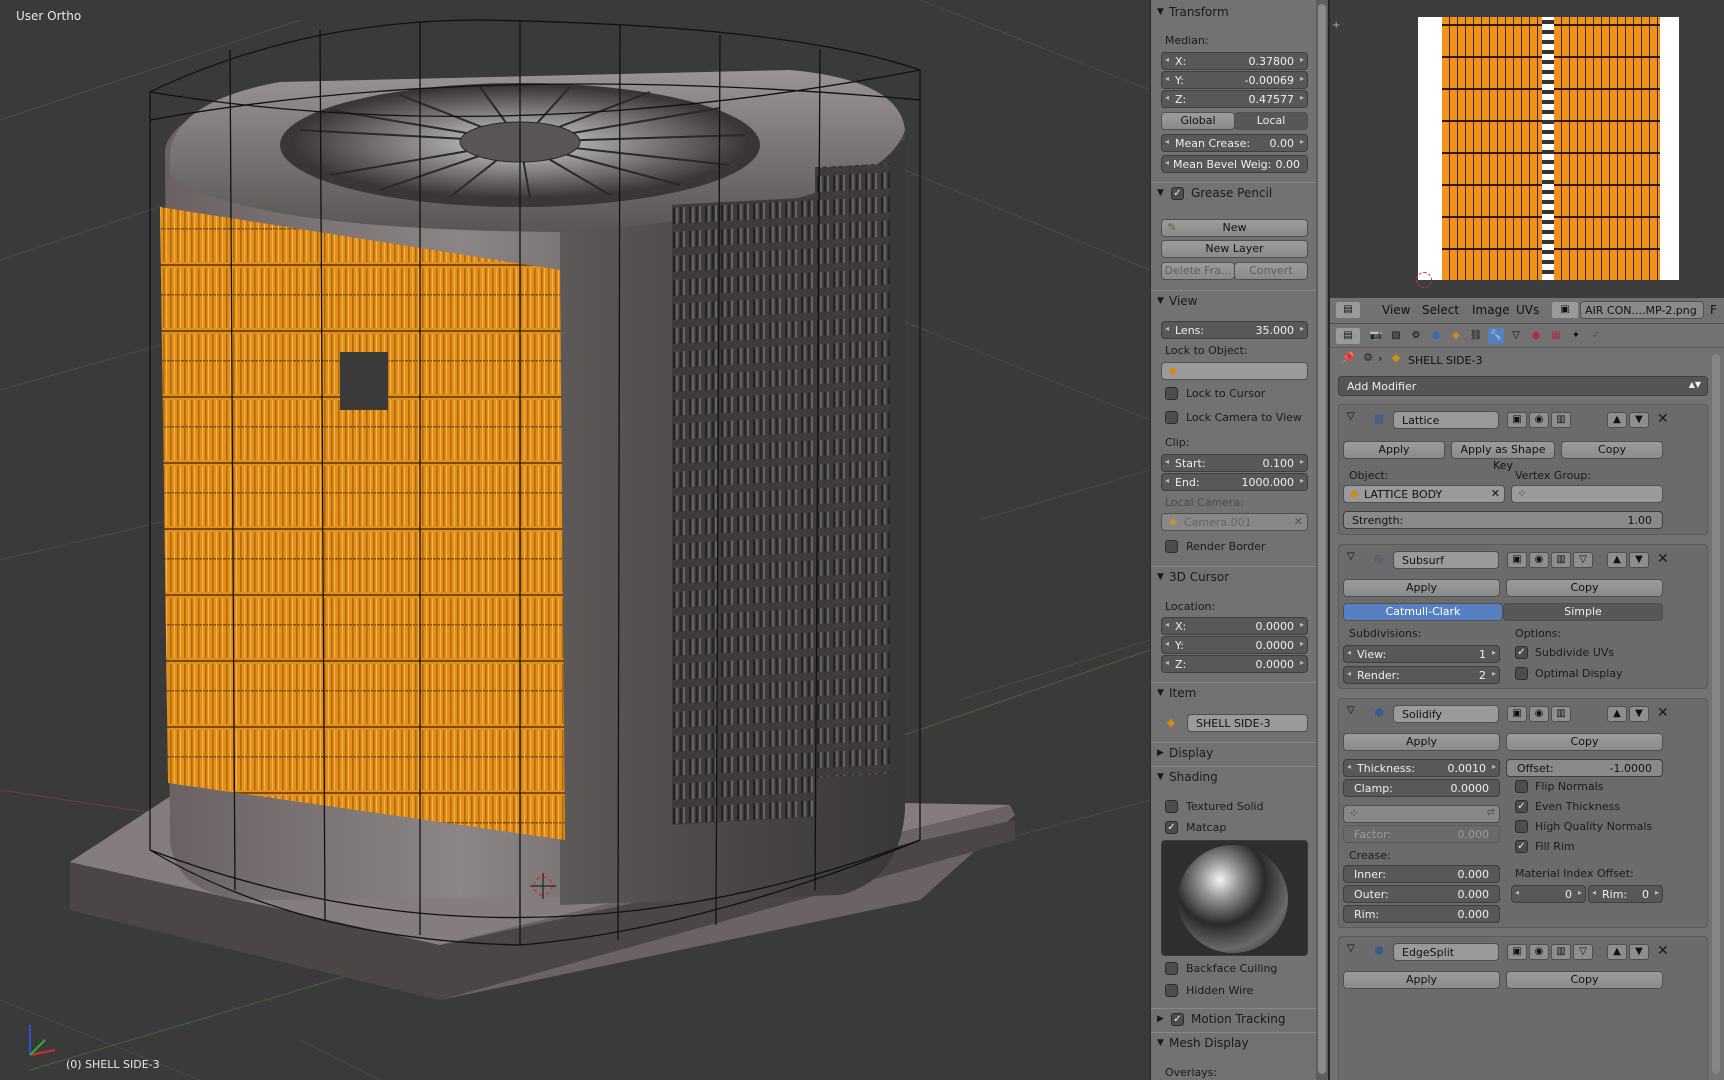 The image size is (1724, 1080). I want to click on invert-vgroup-icon: ⇄, so click(1491, 812).